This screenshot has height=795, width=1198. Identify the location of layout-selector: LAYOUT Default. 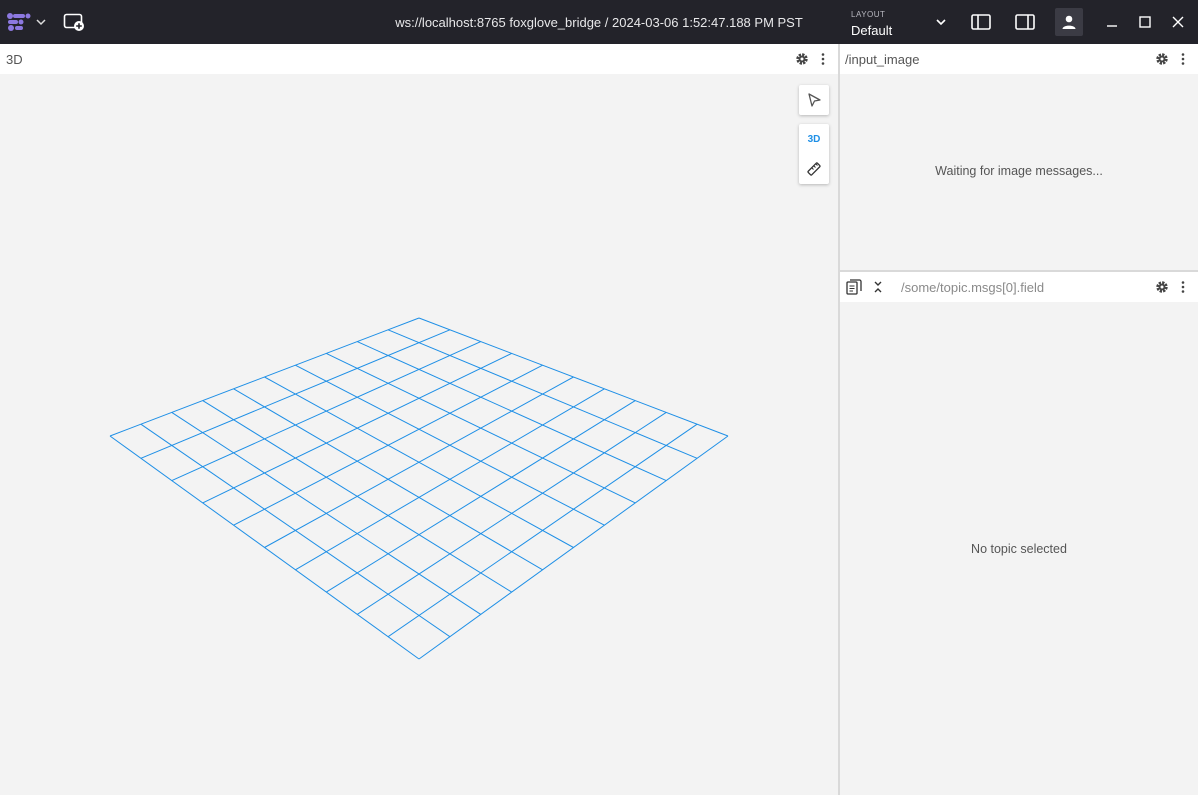
(898, 22).